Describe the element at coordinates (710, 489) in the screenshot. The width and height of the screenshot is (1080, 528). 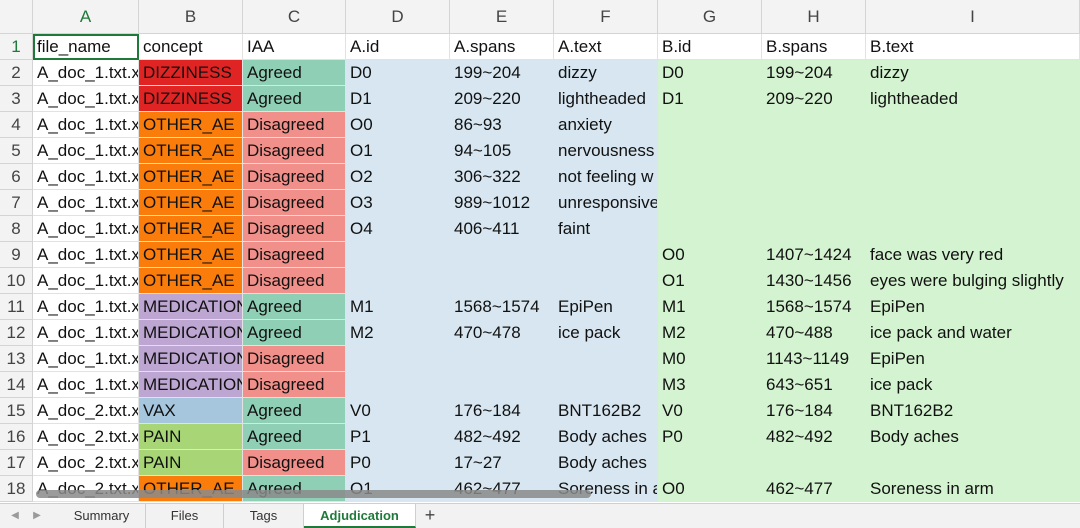
I see `cell-b-id: O0` at that location.